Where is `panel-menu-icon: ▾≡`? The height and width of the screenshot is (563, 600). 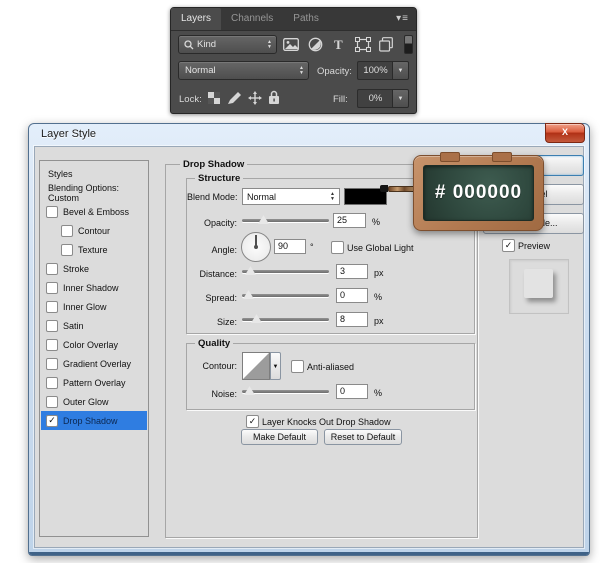 panel-menu-icon: ▾≡ is located at coordinates (406, 19).